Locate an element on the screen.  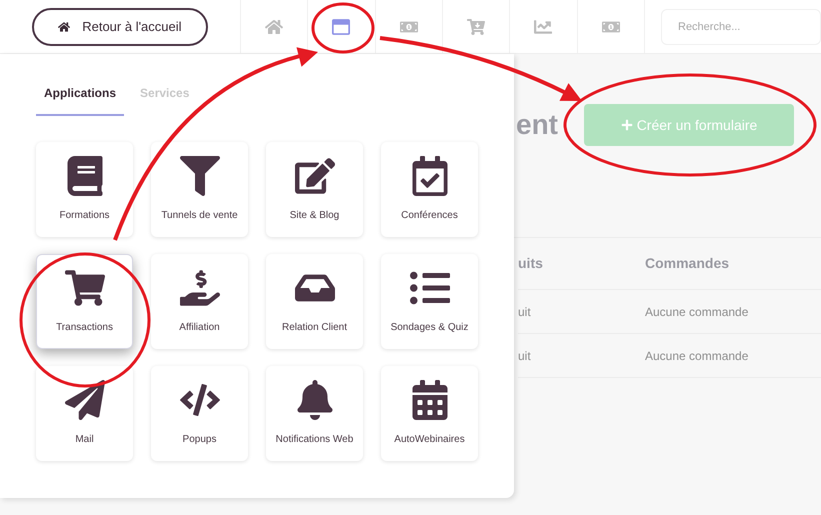
app-tile: AutoWebinaires is located at coordinates (429, 413).